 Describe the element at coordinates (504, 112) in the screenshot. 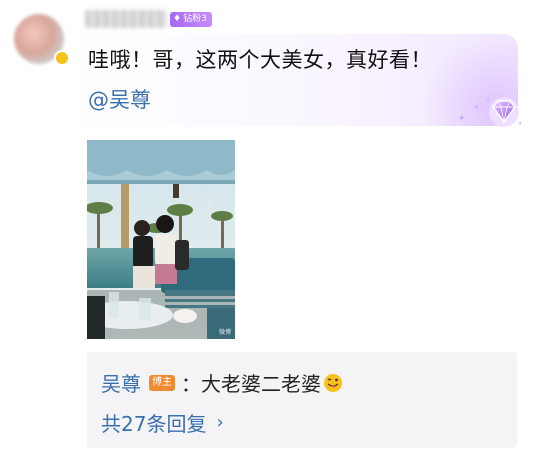

I see `diamond-fan-icon: ✦ ✦` at that location.